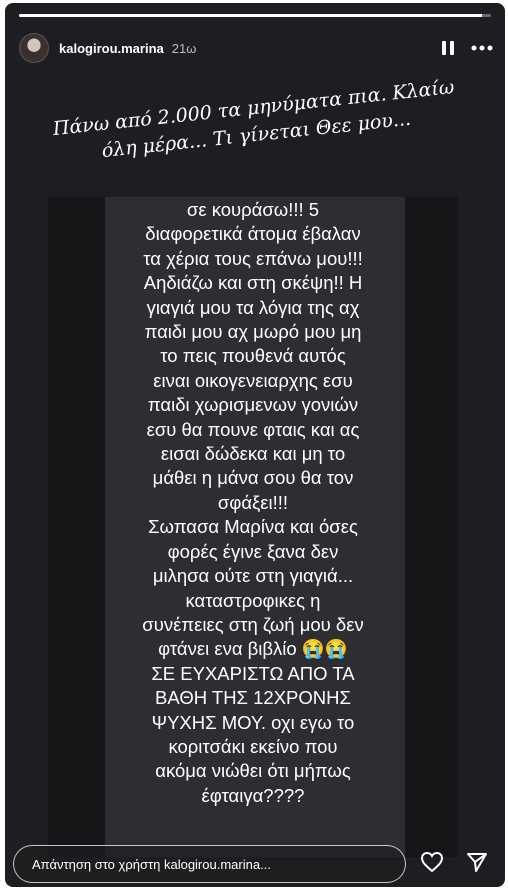 This screenshot has height=889, width=508. I want to click on story-progress-bar, so click(255, 15).